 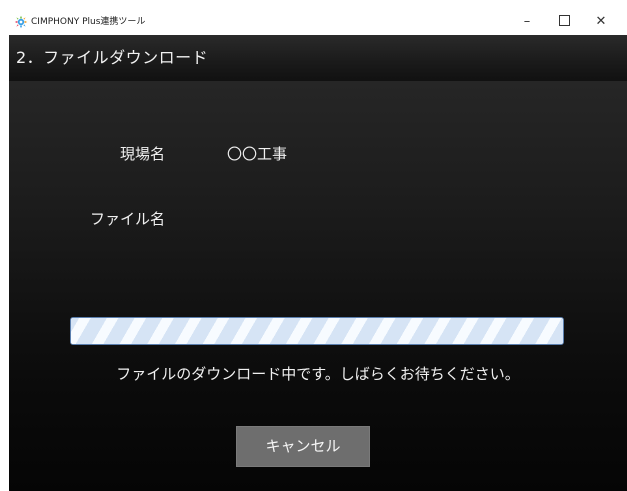 I want to click on progress-fill, so click(x=317, y=331).